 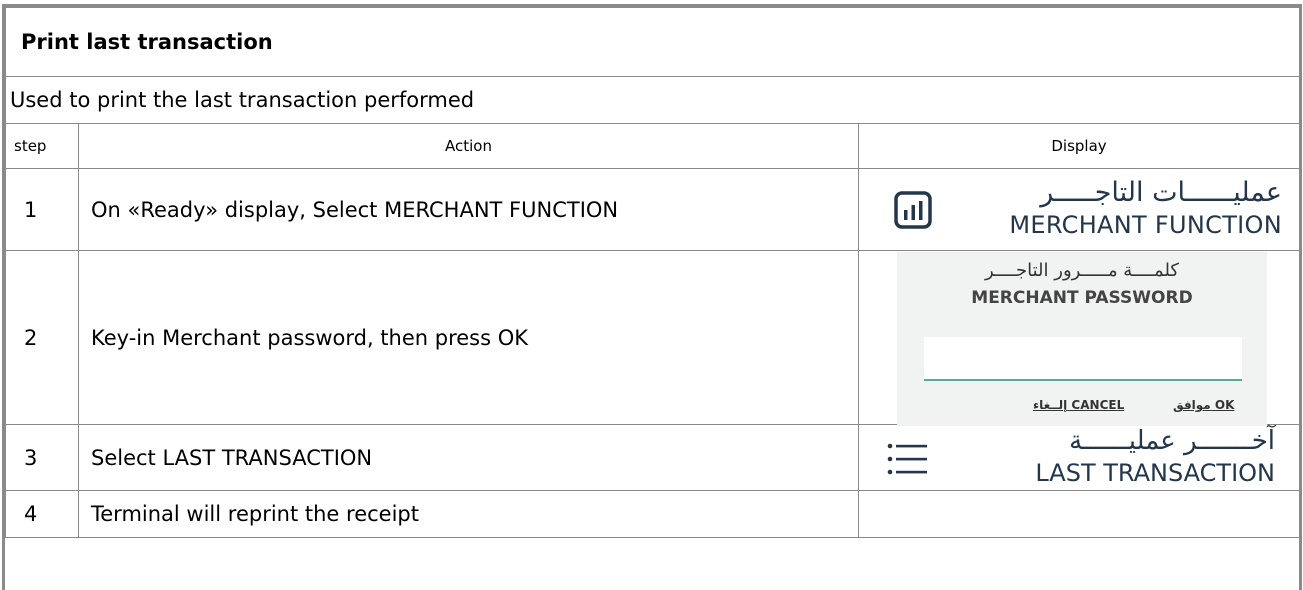 I want to click on step-action: Terminal will reprint the receipt, so click(x=468, y=514).